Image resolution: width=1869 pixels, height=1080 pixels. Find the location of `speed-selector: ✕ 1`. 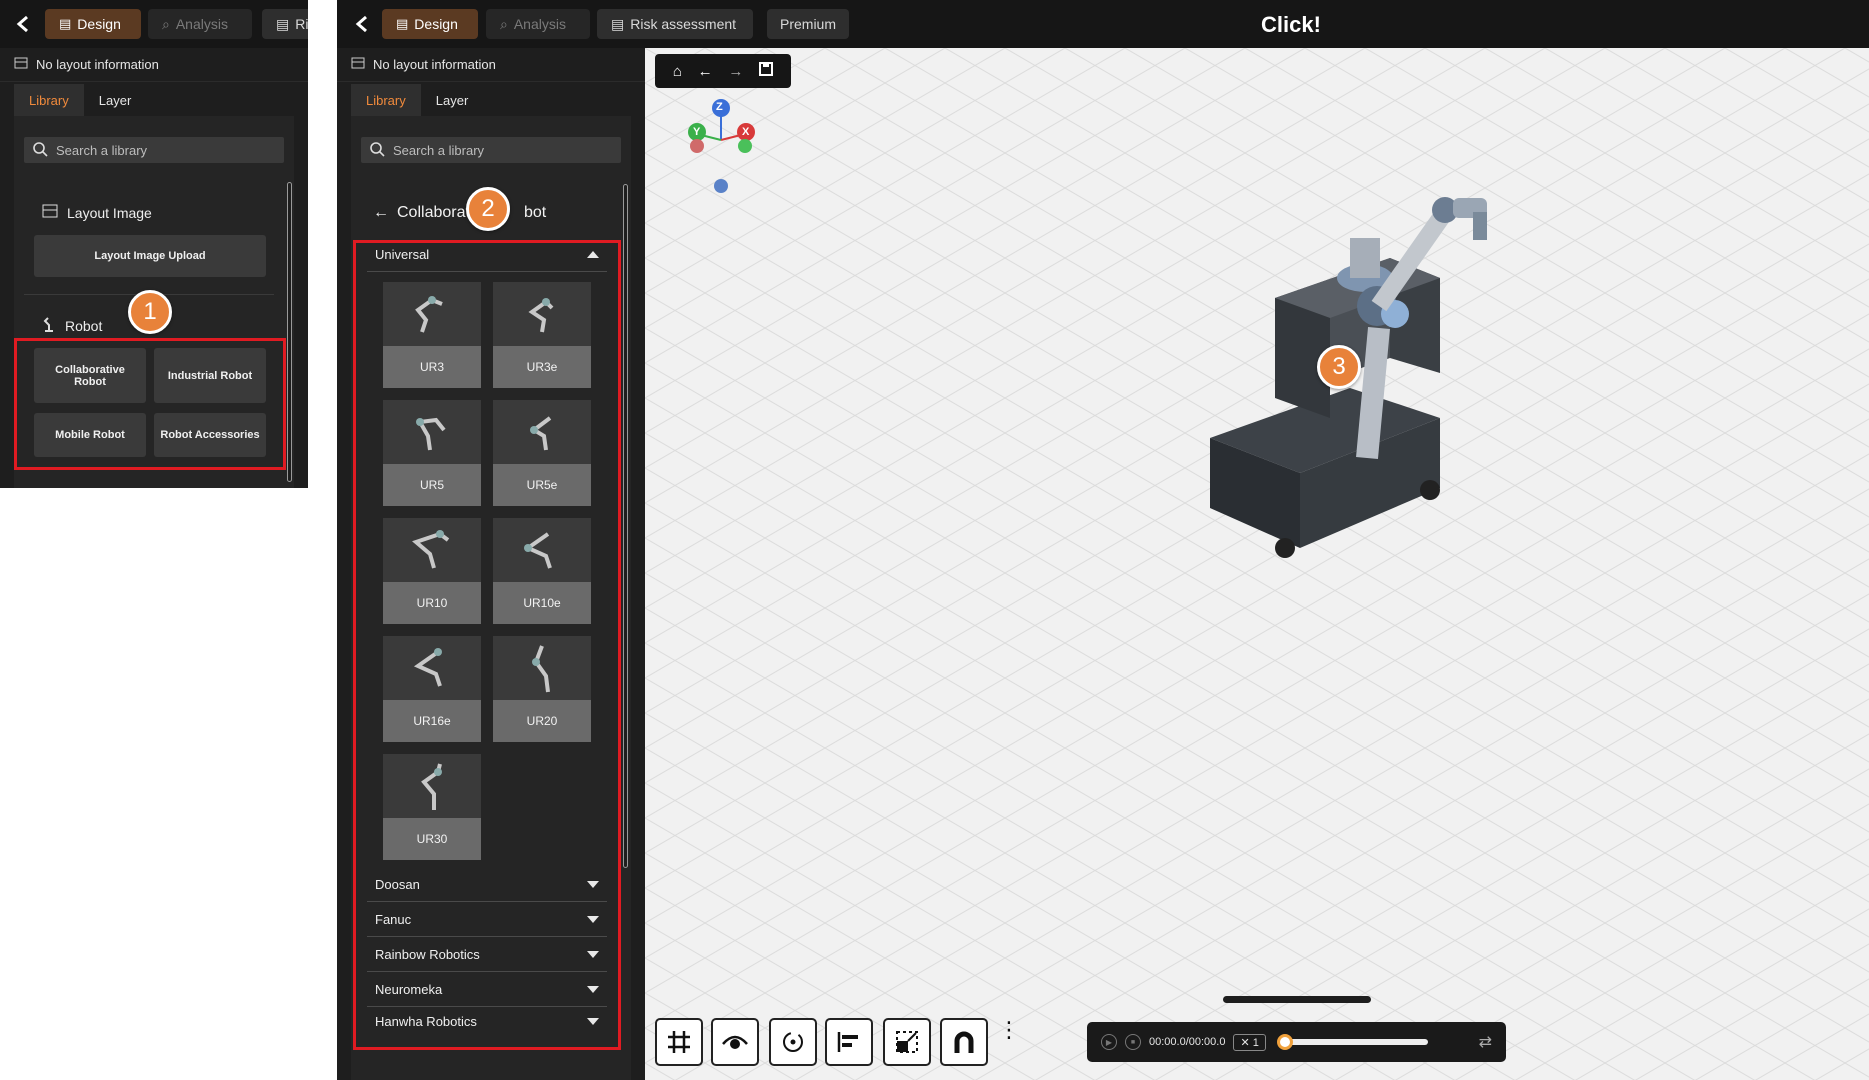

speed-selector: ✕ 1 is located at coordinates (1249, 1042).